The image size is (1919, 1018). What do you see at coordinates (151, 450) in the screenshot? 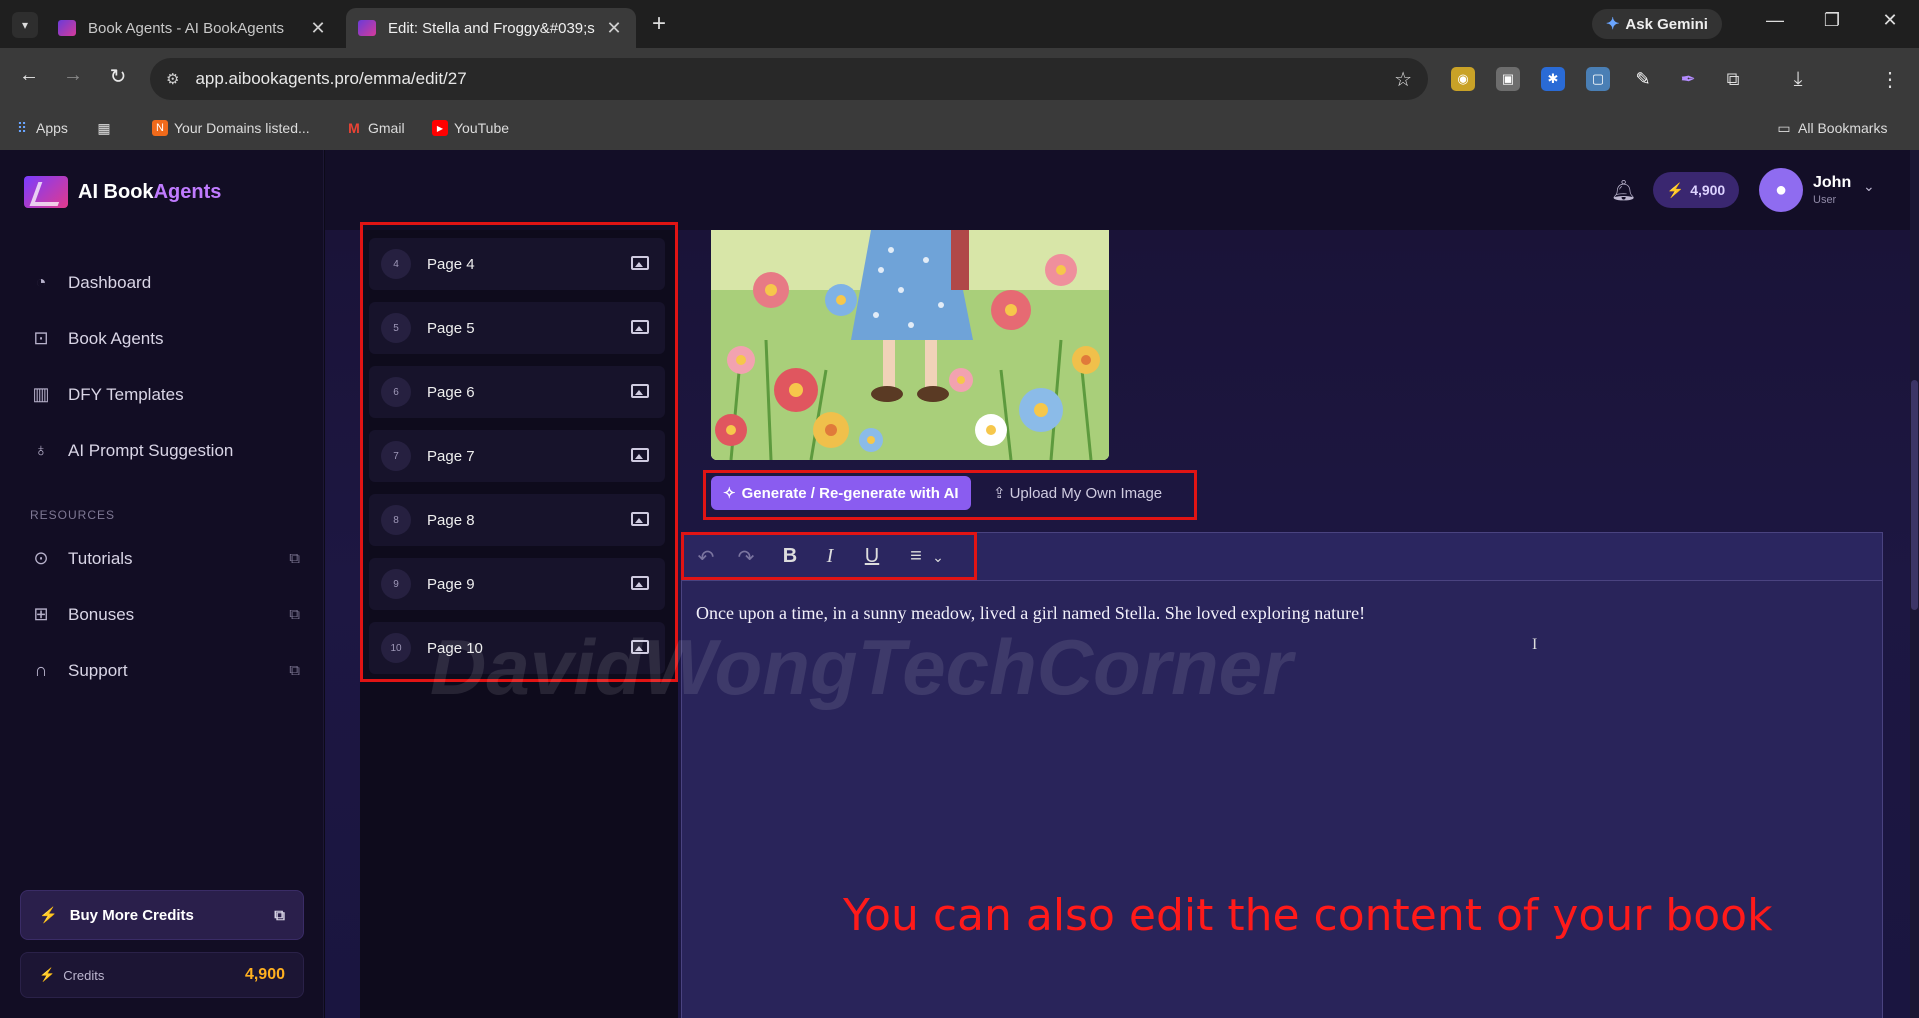
I see `sidebar-item-label: AI Prompt Suggestion` at bounding box center [151, 450].